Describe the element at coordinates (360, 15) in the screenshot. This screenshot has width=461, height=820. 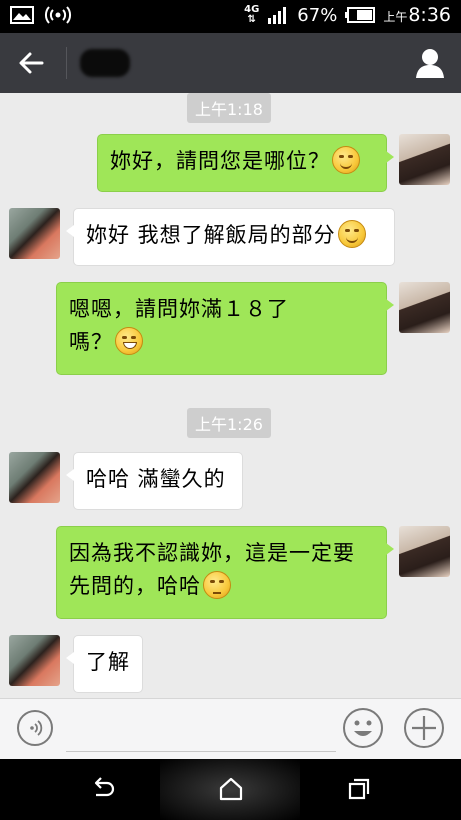
I see `battery-icon` at that location.